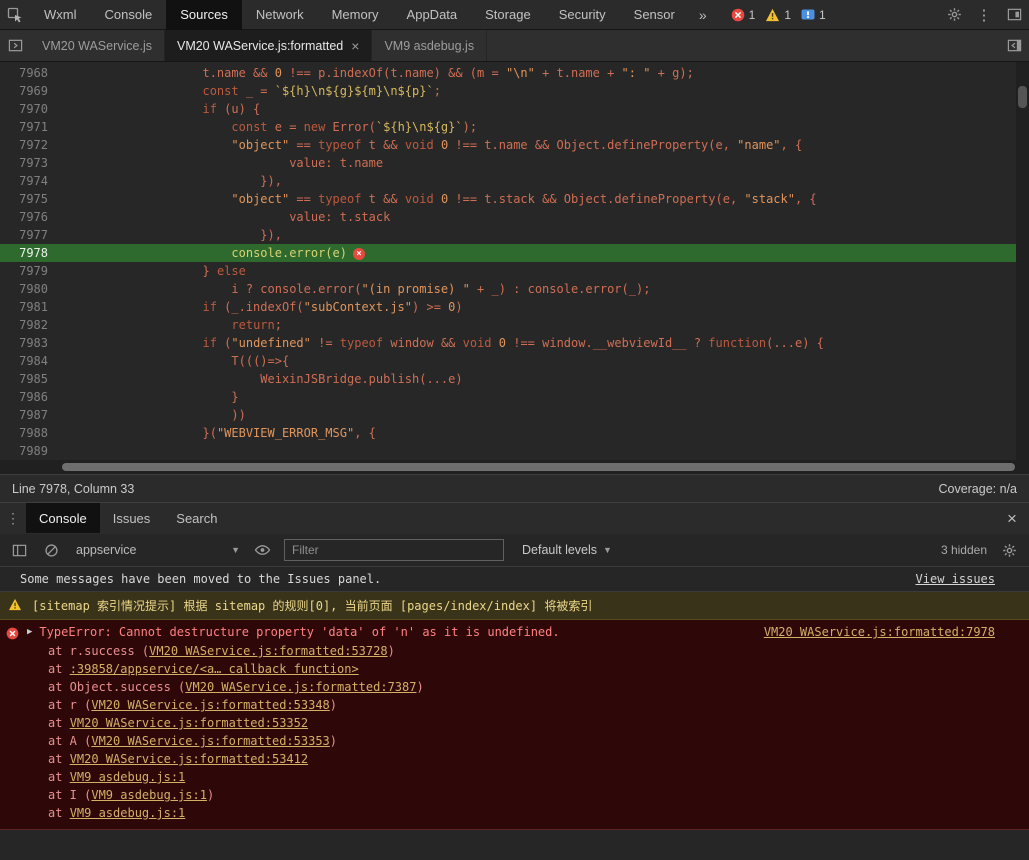  Describe the element at coordinates (214, 669) in the screenshot. I see `stack-frame-link: :39858/appservice/<a… callback function>` at that location.